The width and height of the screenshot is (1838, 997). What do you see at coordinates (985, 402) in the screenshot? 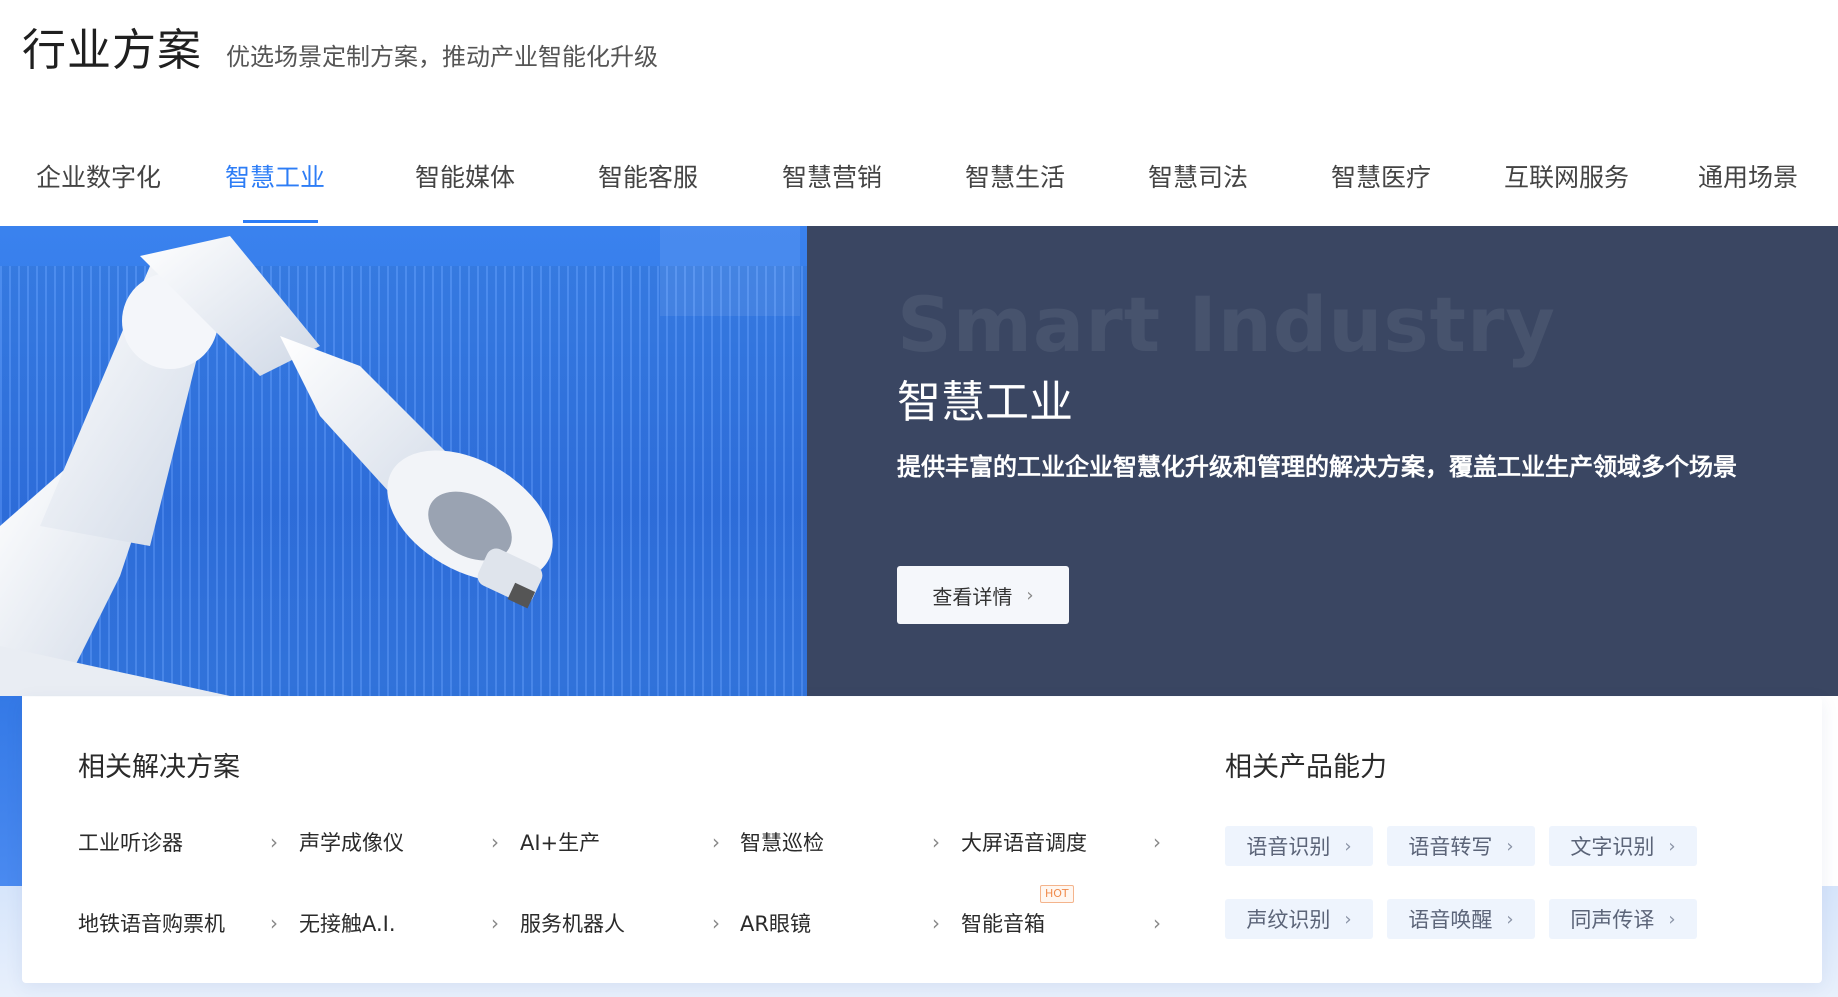
I see `hero-title: 智慧工业` at bounding box center [985, 402].